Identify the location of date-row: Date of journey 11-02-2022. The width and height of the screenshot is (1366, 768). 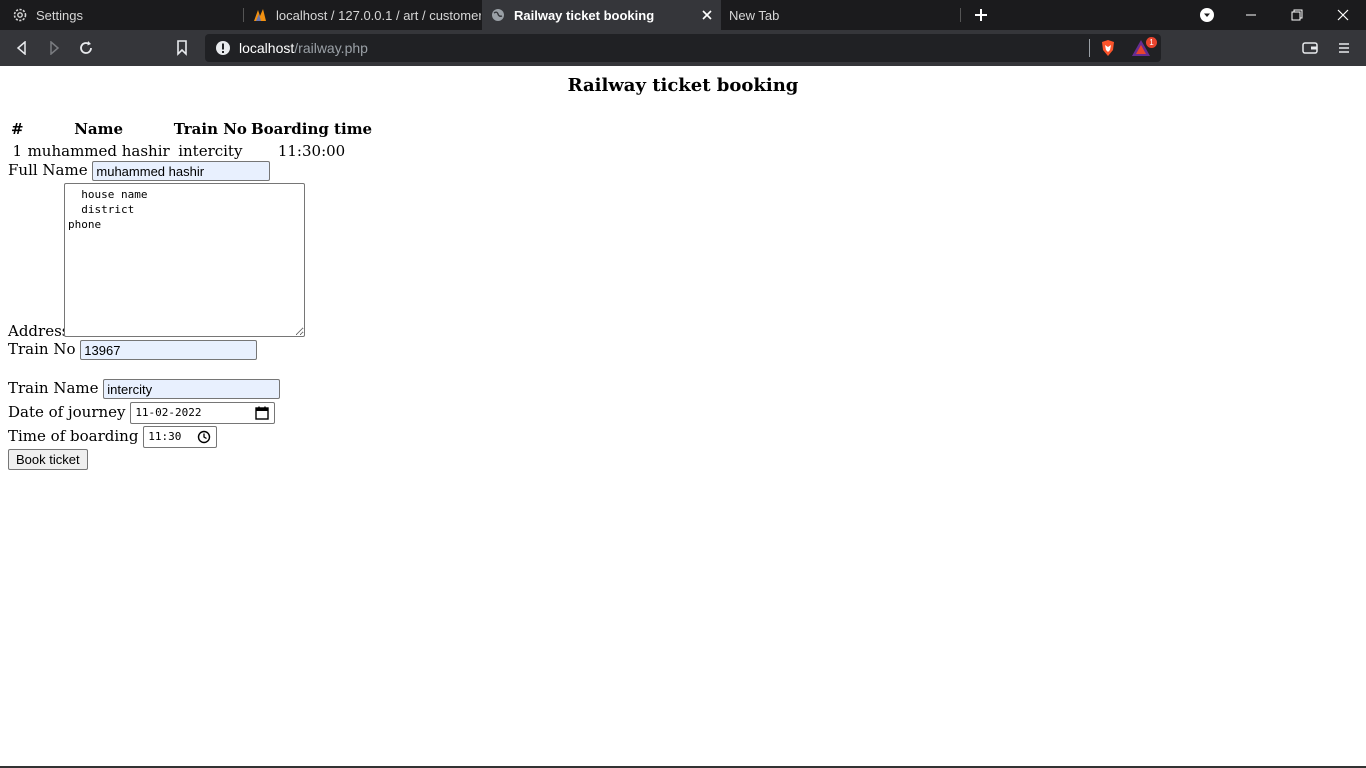
(142, 413).